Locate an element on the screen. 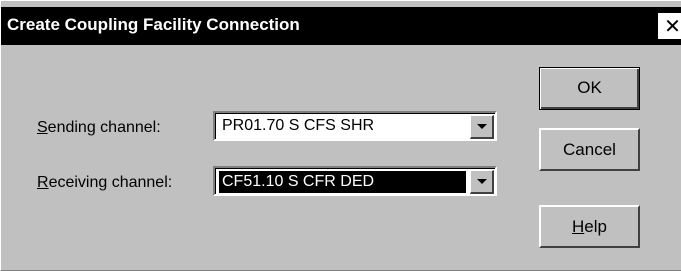 The image size is (681, 271). close-button: ✕ is located at coordinates (669, 26).